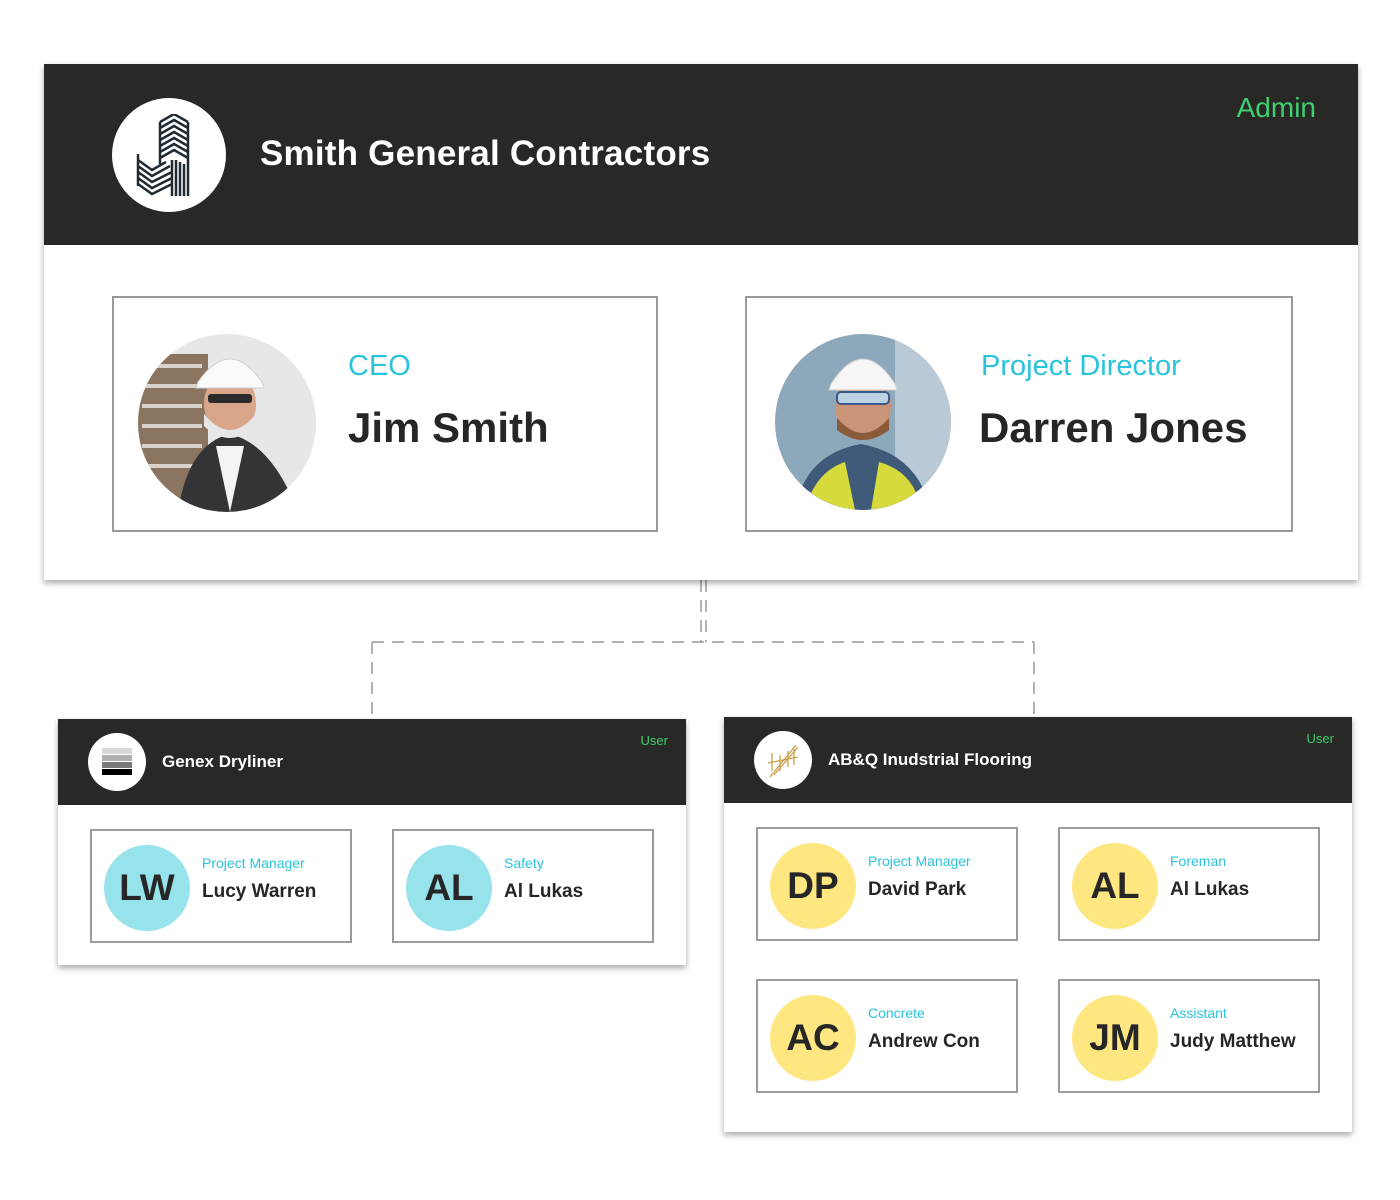 The image size is (1400, 1200). I want to click on member-card: LW Project Manager Lucy Warren, so click(221, 886).